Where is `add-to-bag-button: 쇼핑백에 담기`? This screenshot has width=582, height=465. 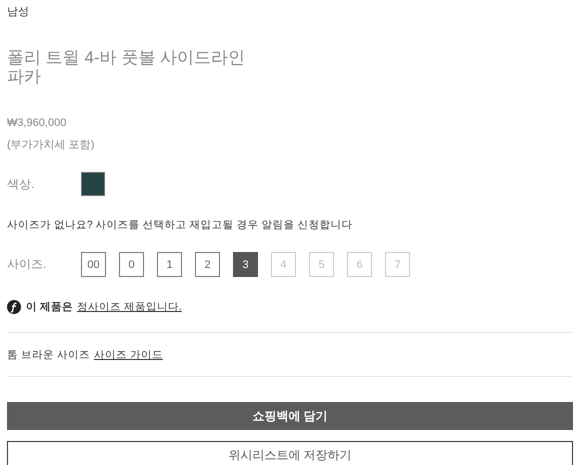 add-to-bag-button: 쇼핑백에 담기 is located at coordinates (290, 416).